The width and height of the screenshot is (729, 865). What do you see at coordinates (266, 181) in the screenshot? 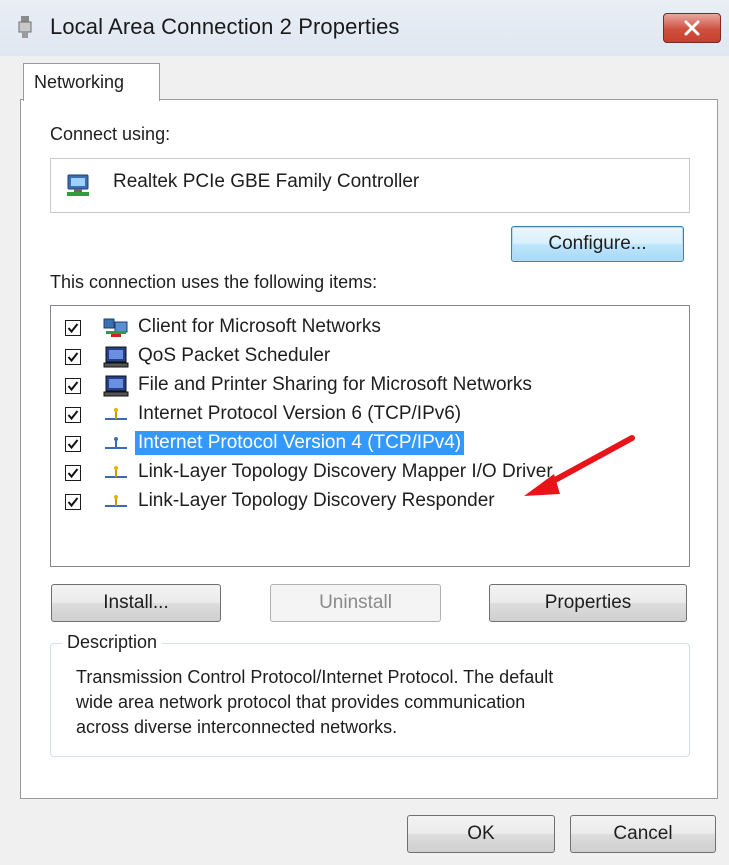
I see `adapter-name: Realtek PCIe GBE Family Controller` at bounding box center [266, 181].